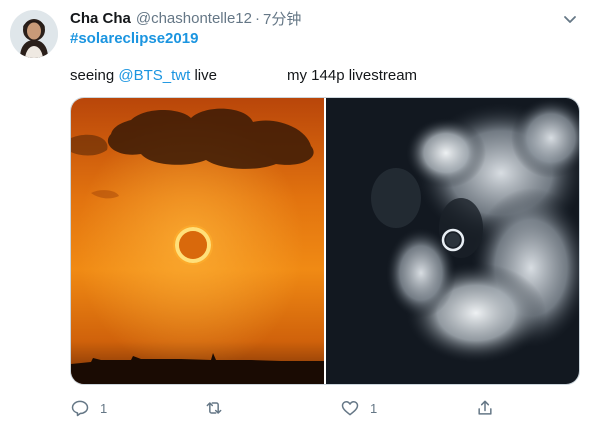  I want to click on tweet-header: Cha Cha @chashontelle12 · 7分钟, so click(185, 18).